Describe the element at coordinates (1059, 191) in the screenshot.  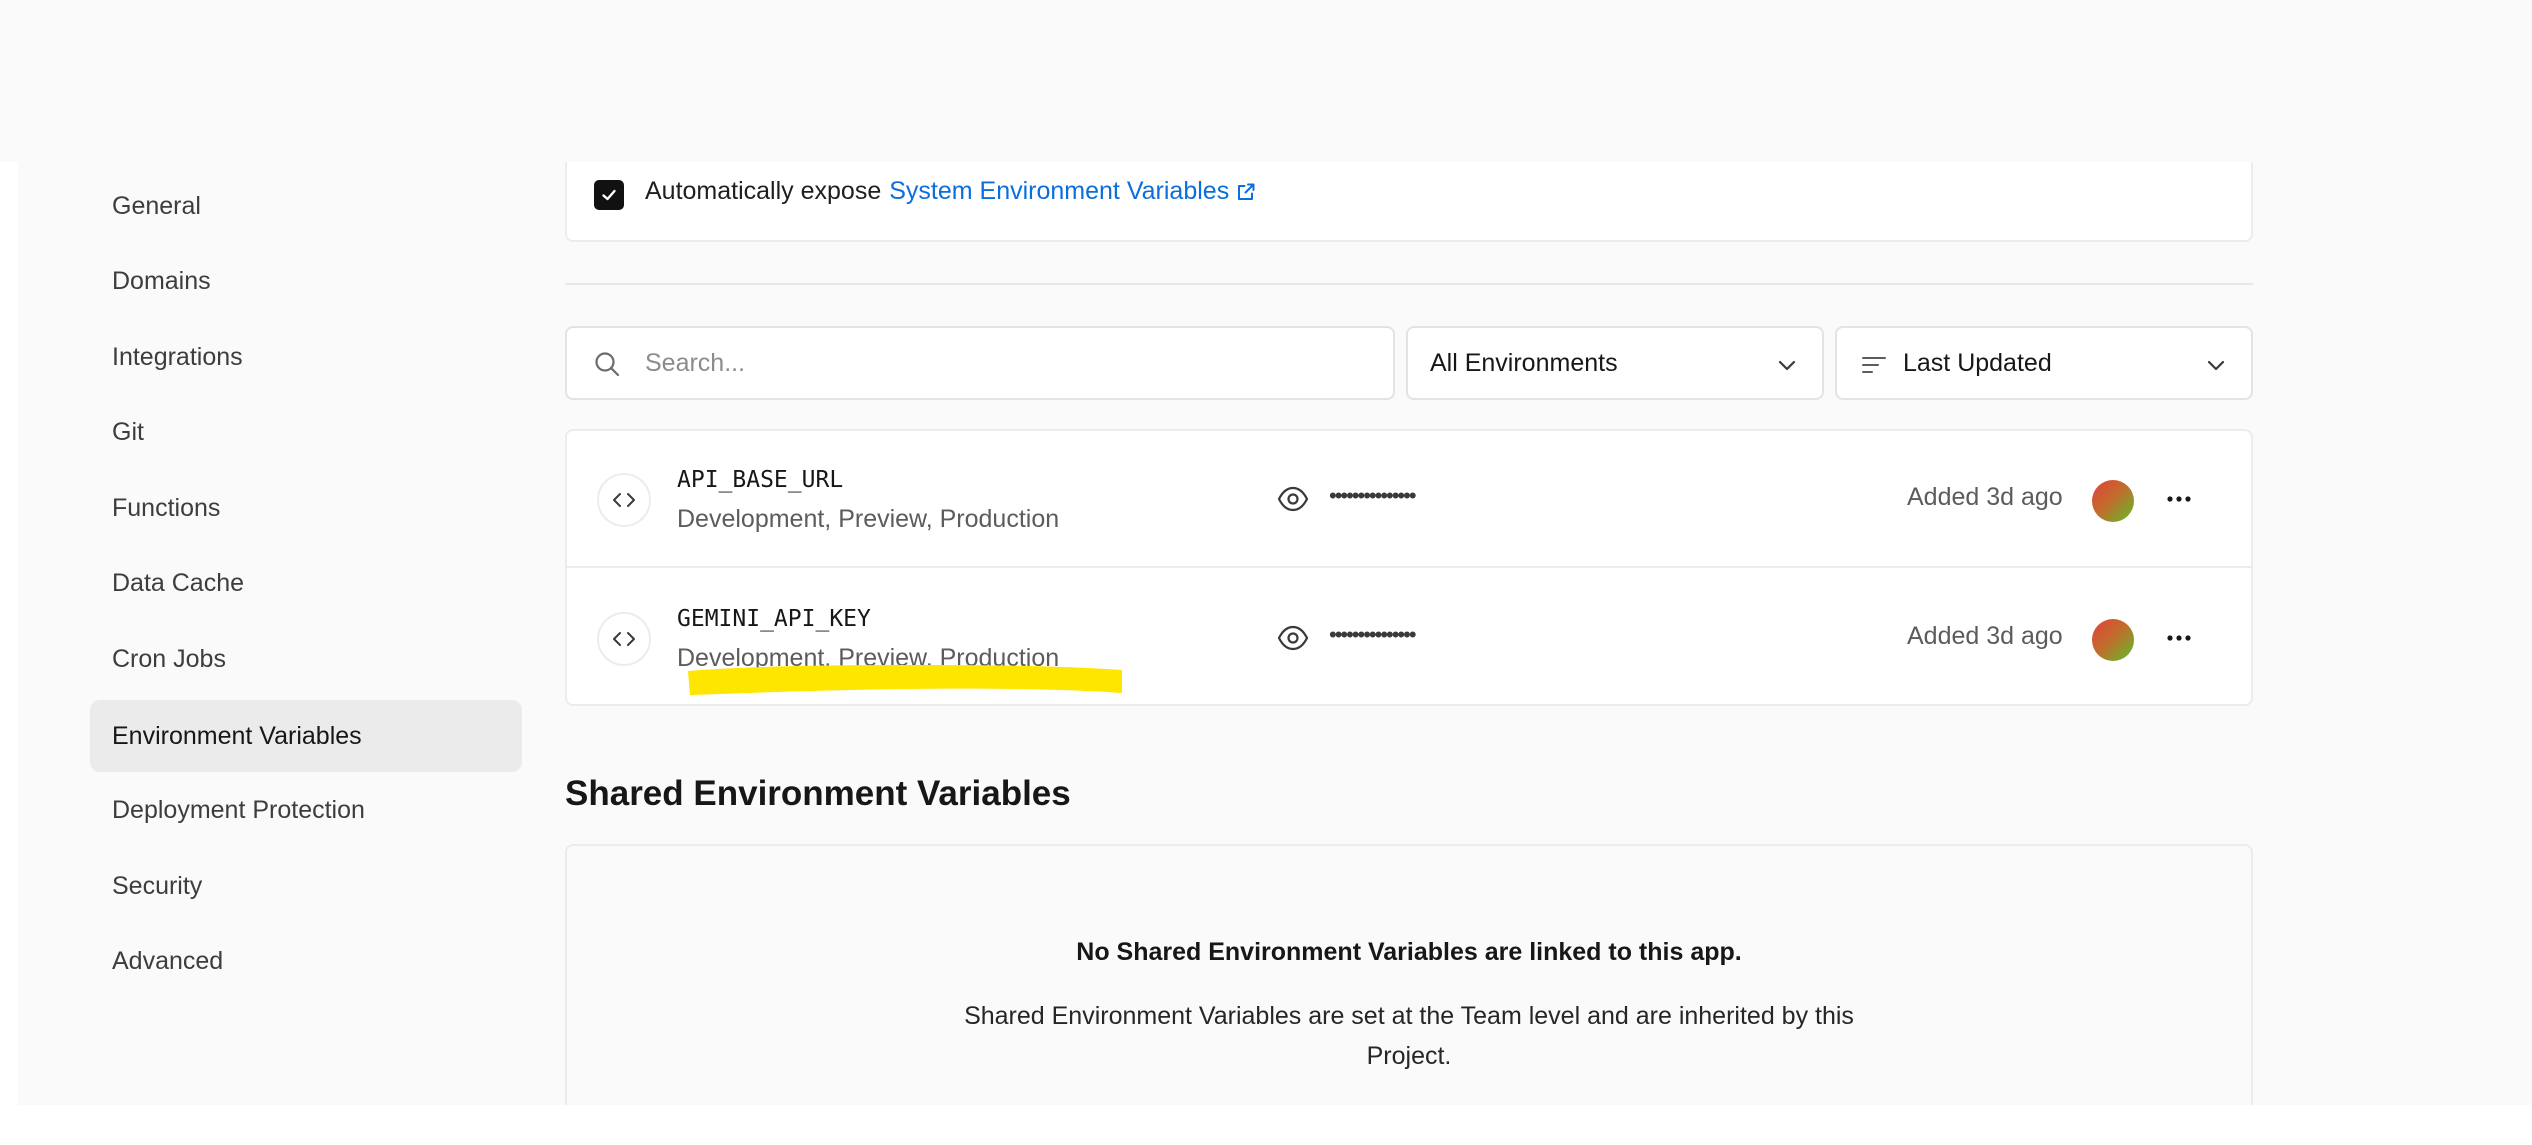
I see `system-env-vars-link-label: System Environment Variables` at that location.